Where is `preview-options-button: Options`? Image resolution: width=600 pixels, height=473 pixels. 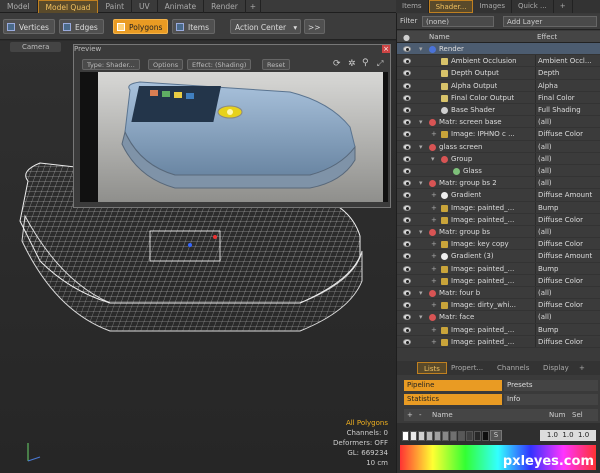 preview-options-button: Options is located at coordinates (166, 64).